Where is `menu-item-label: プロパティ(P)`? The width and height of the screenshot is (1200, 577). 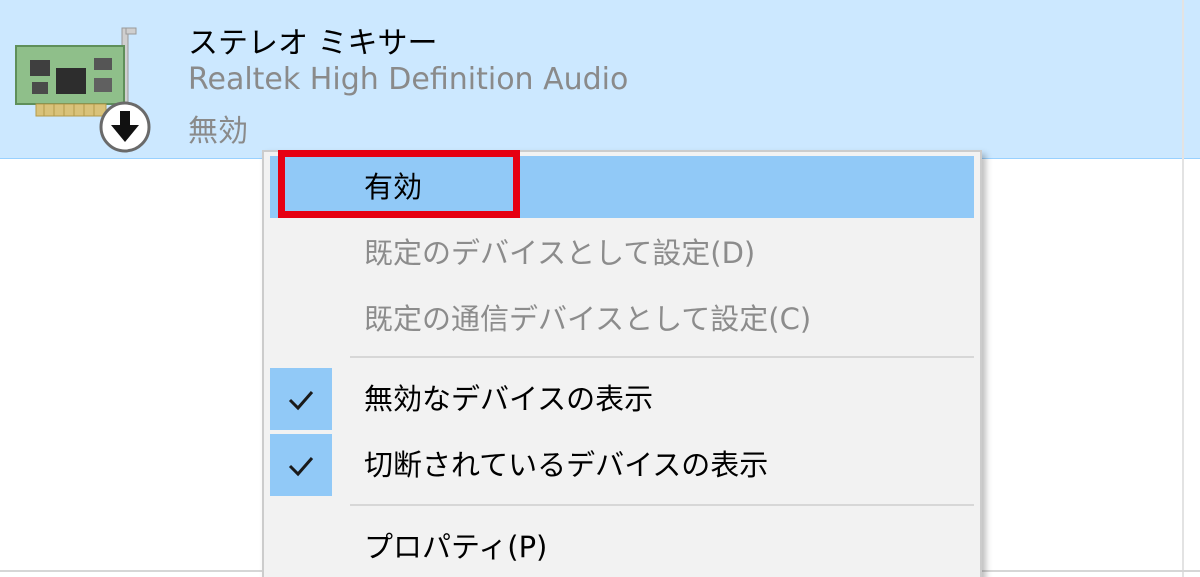
menu-item-label: プロパティ(P) is located at coordinates (456, 547).